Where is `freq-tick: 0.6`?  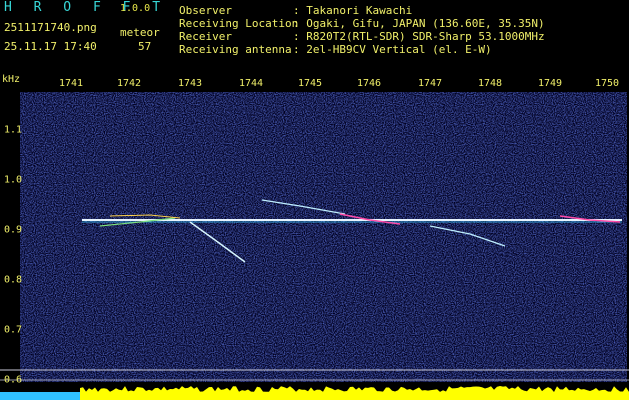 freq-tick: 0.6 is located at coordinates (13, 380).